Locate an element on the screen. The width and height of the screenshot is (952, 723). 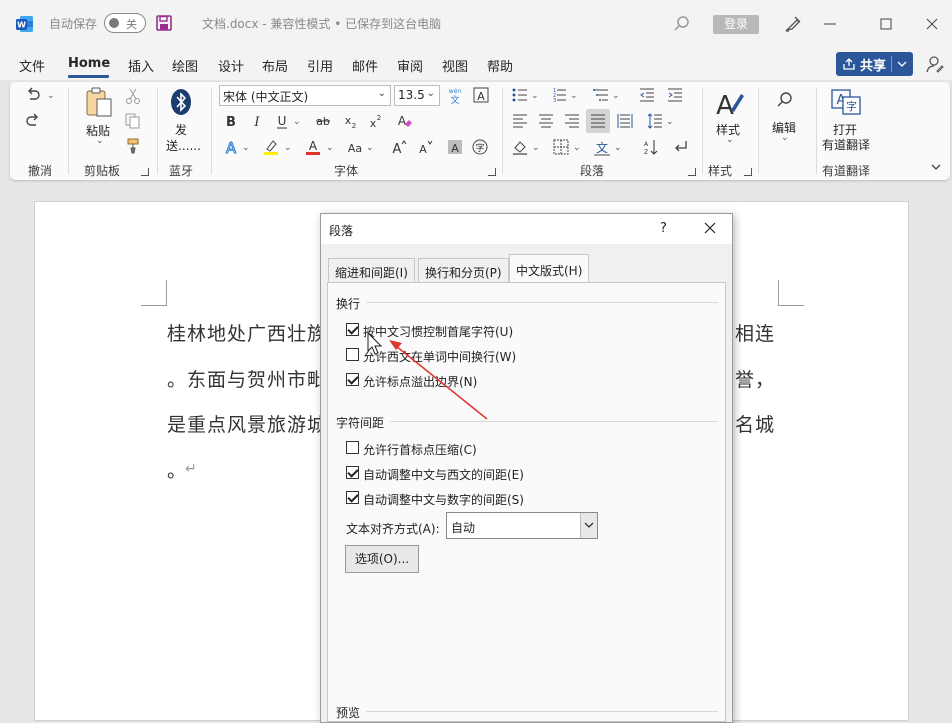
borders-dropdown-icon: ⌄ is located at coordinates (577, 148).